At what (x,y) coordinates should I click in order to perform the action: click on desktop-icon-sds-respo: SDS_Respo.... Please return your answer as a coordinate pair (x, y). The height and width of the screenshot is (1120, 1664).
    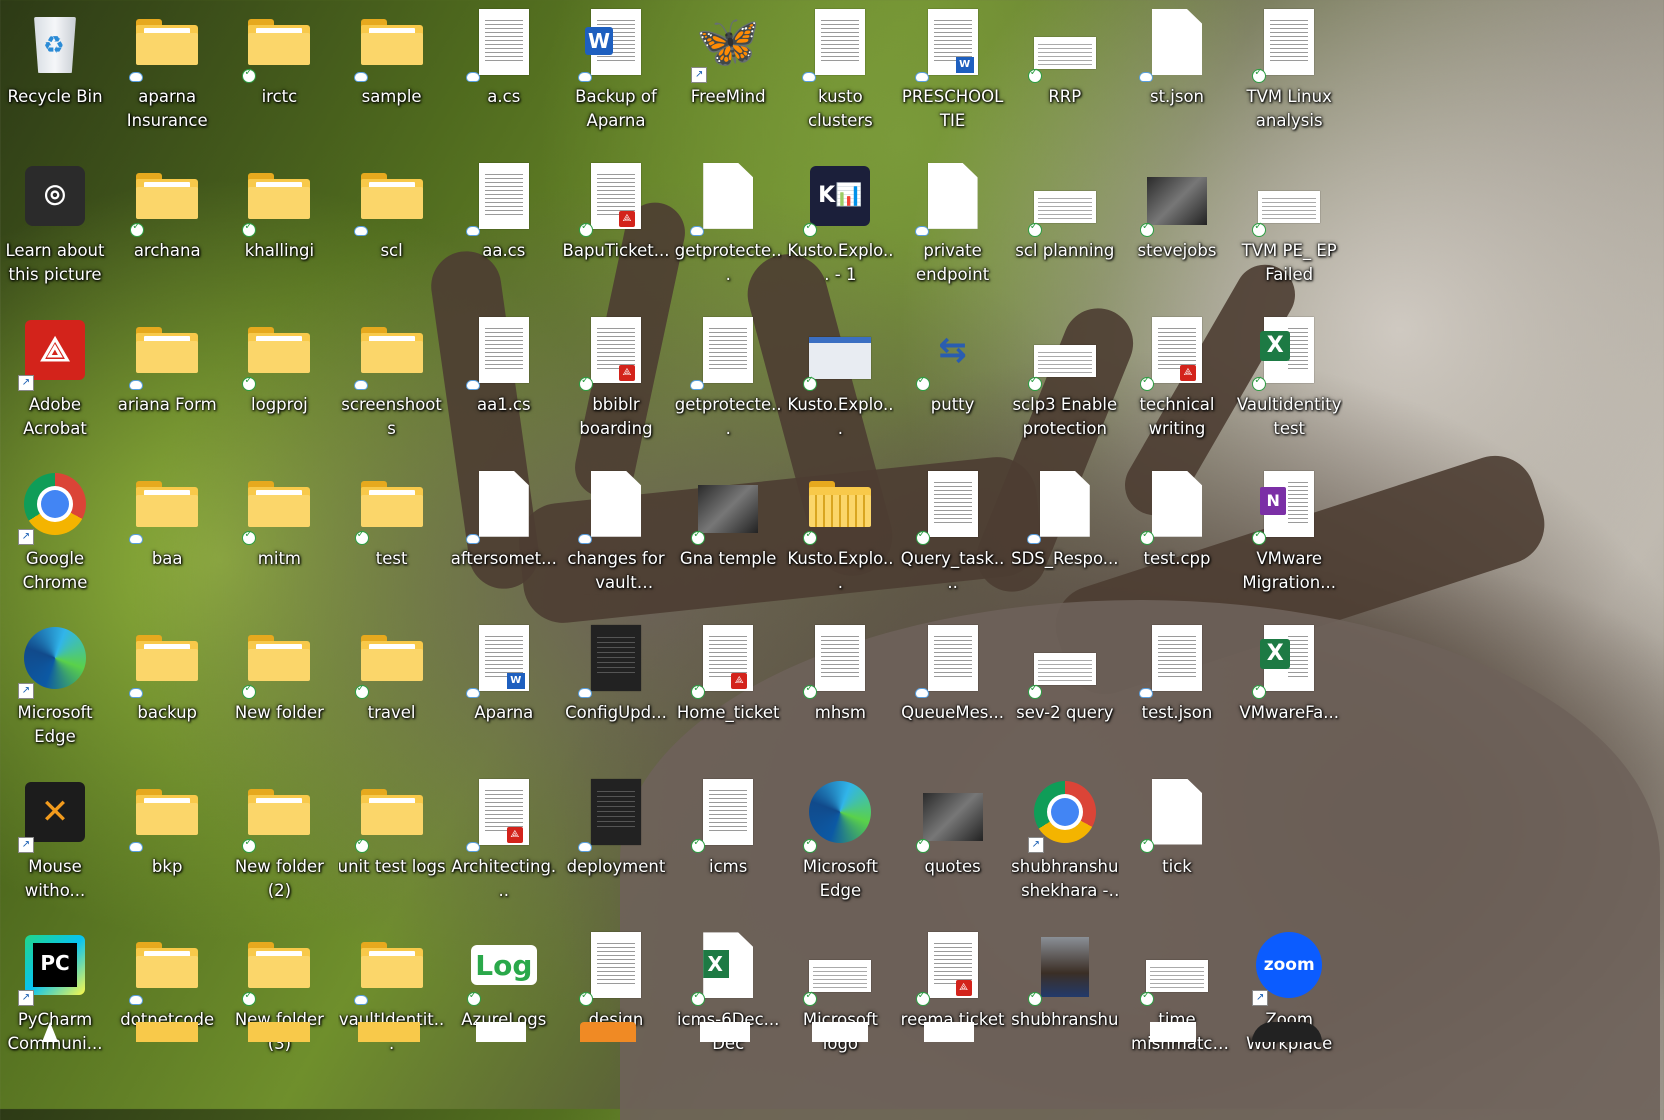
    Looking at the image, I should click on (1065, 538).